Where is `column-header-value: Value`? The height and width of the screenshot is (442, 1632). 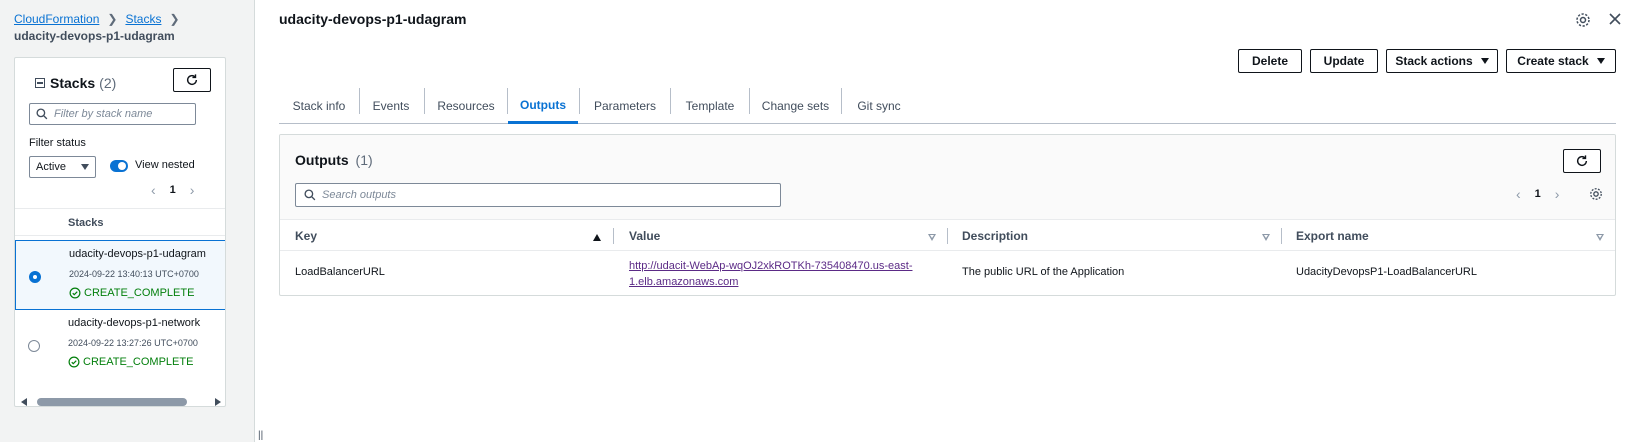 column-header-value: Value is located at coordinates (644, 236).